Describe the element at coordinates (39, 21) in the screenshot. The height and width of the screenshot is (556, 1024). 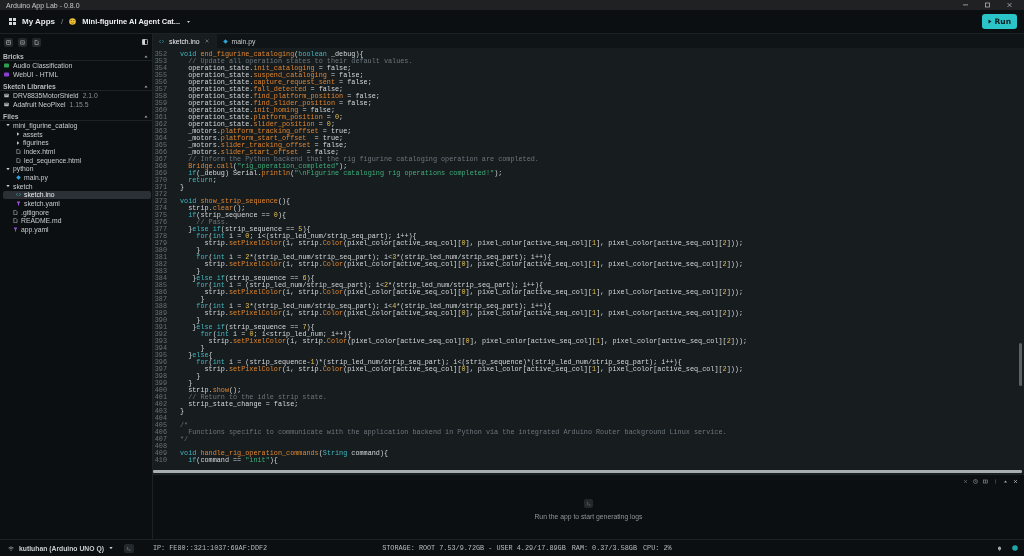
I see `my-apps-link: My Apps` at that location.